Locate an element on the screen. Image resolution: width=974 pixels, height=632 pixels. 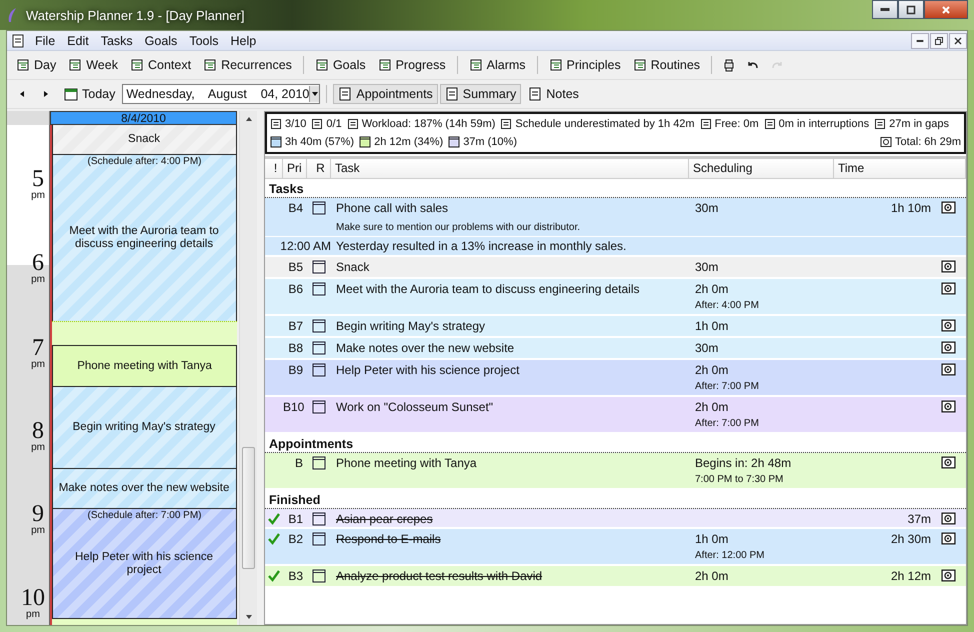
time-share: 2h 12m (34%) is located at coordinates (409, 142).